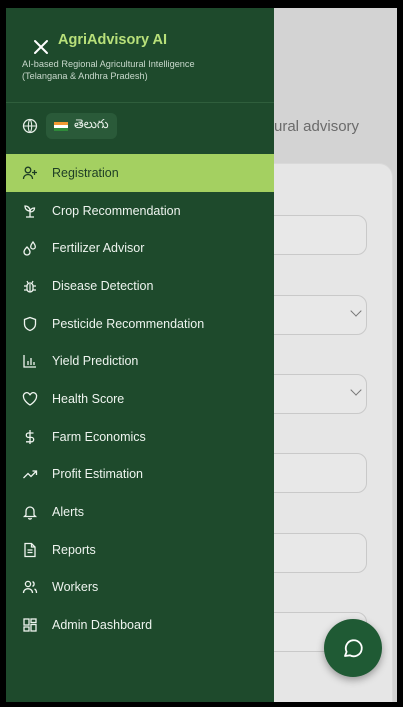  What do you see at coordinates (113, 40) in the screenshot?
I see `app-title: AgriAdvisory AI` at bounding box center [113, 40].